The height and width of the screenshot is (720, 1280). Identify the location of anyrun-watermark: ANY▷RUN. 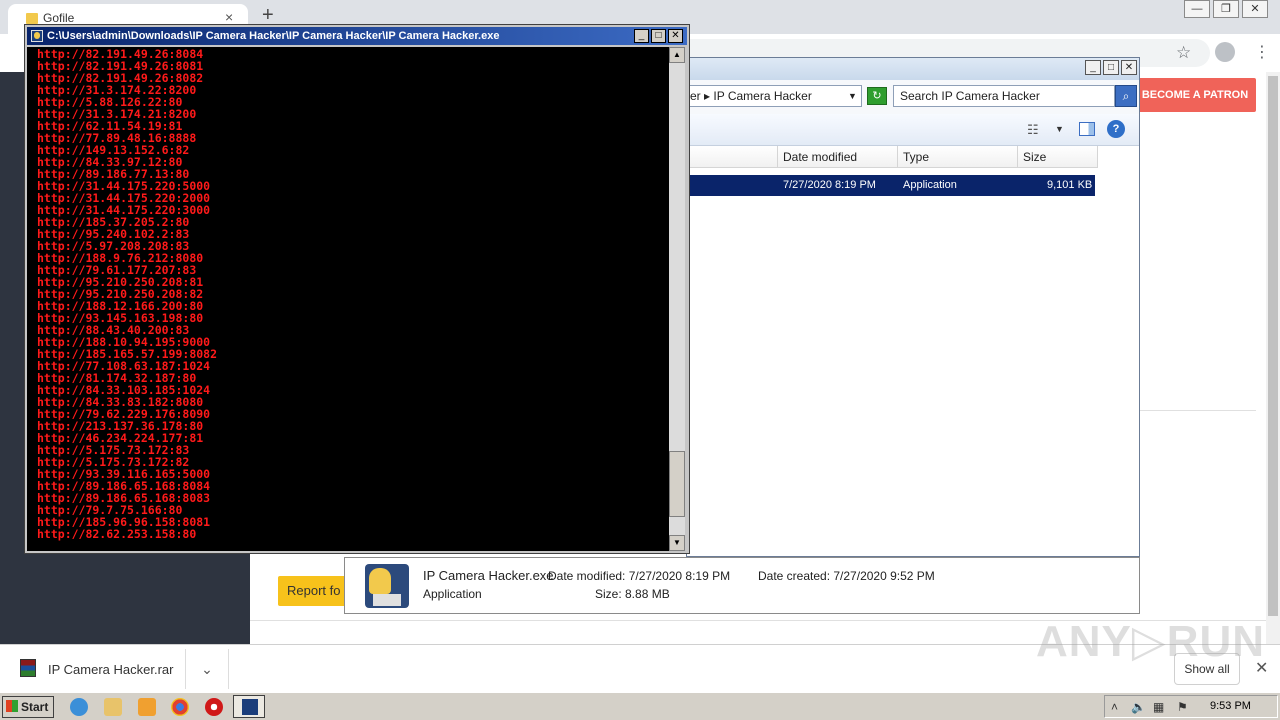
(1151, 641).